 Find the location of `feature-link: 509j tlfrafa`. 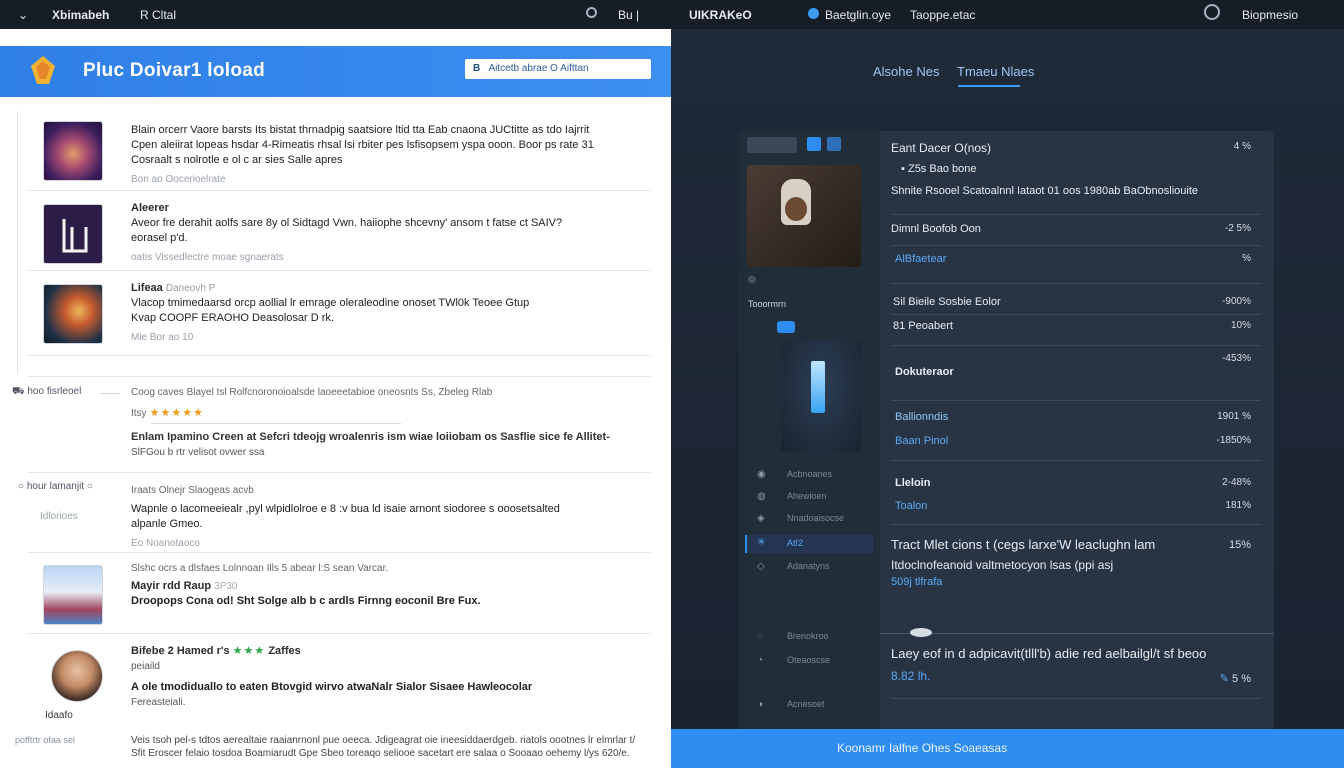

feature-link: 509j tlfrafa is located at coordinates (1076, 582).